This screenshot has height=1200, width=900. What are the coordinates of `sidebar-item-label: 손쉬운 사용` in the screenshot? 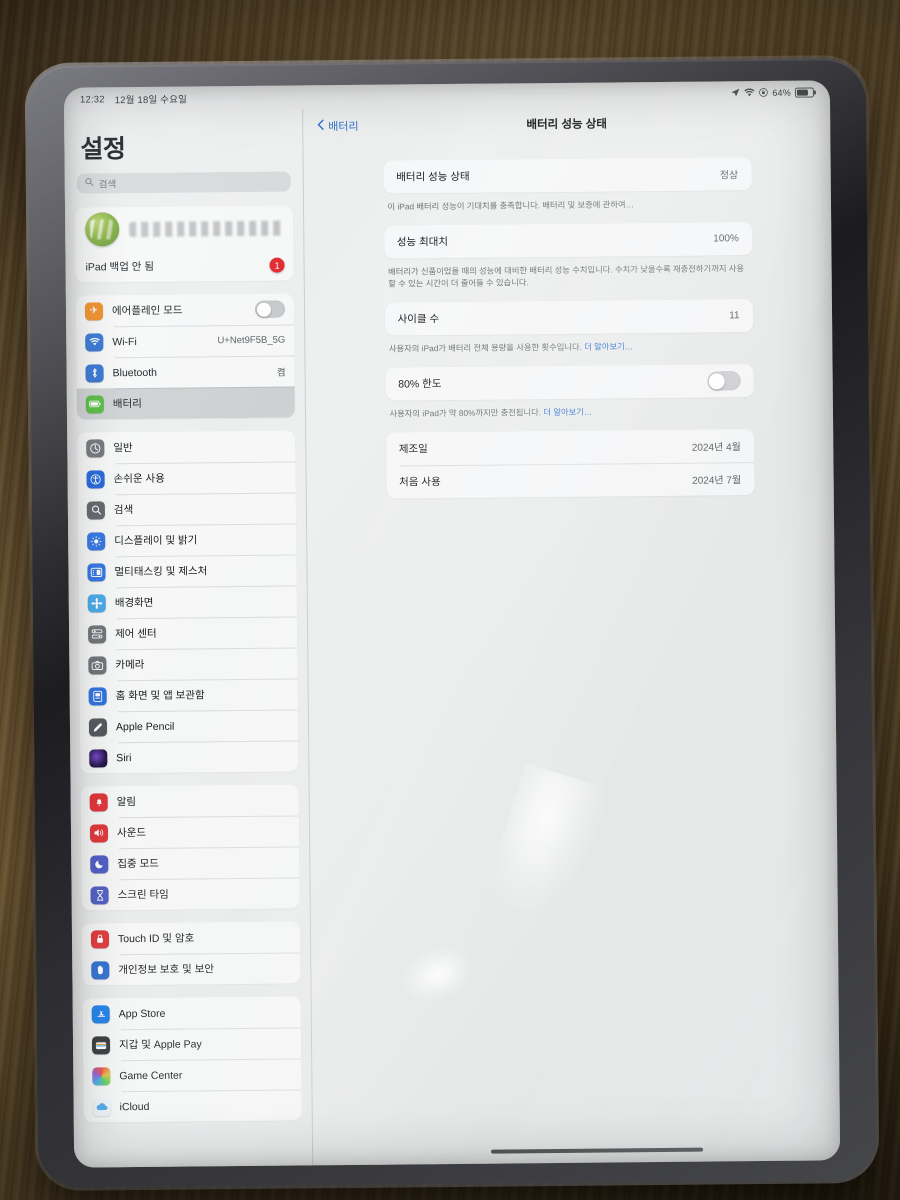 It's located at (139, 479).